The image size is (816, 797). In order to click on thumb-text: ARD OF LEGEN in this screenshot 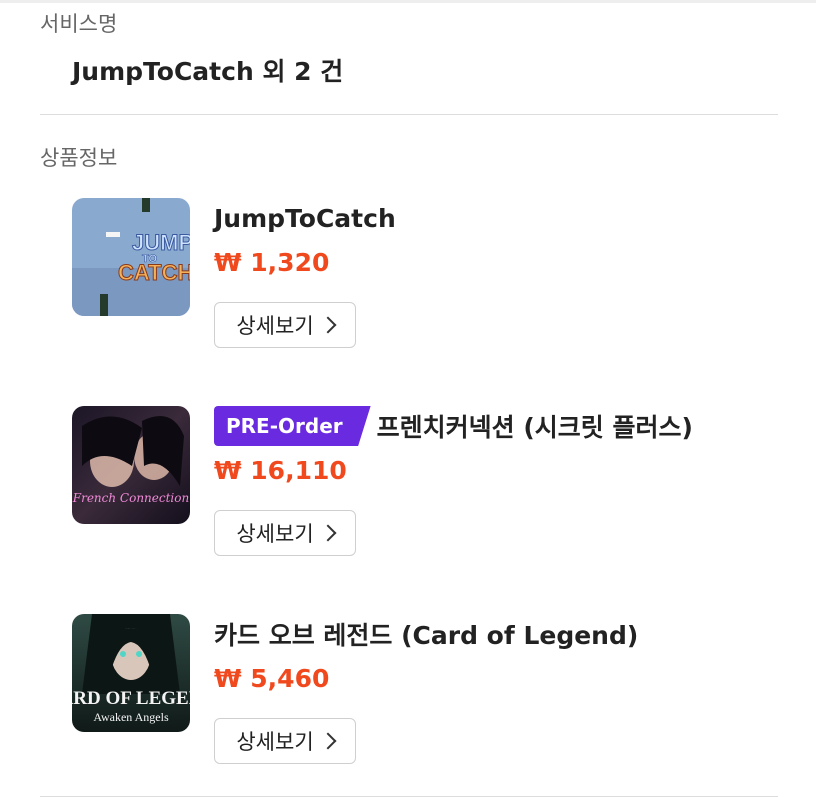, I will do `click(131, 698)`.